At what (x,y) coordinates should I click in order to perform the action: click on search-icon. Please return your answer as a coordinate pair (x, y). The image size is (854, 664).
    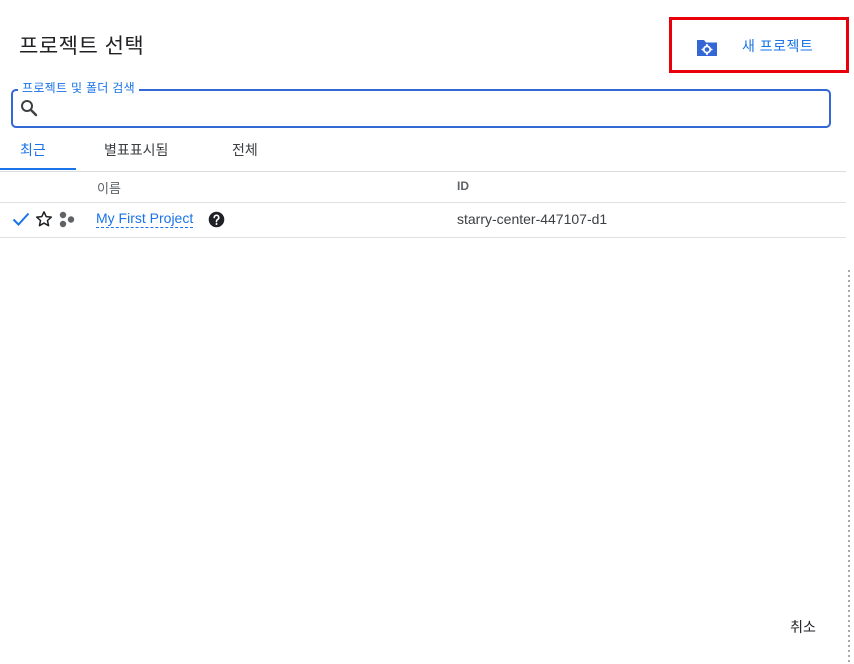
    Looking at the image, I should click on (29, 110).